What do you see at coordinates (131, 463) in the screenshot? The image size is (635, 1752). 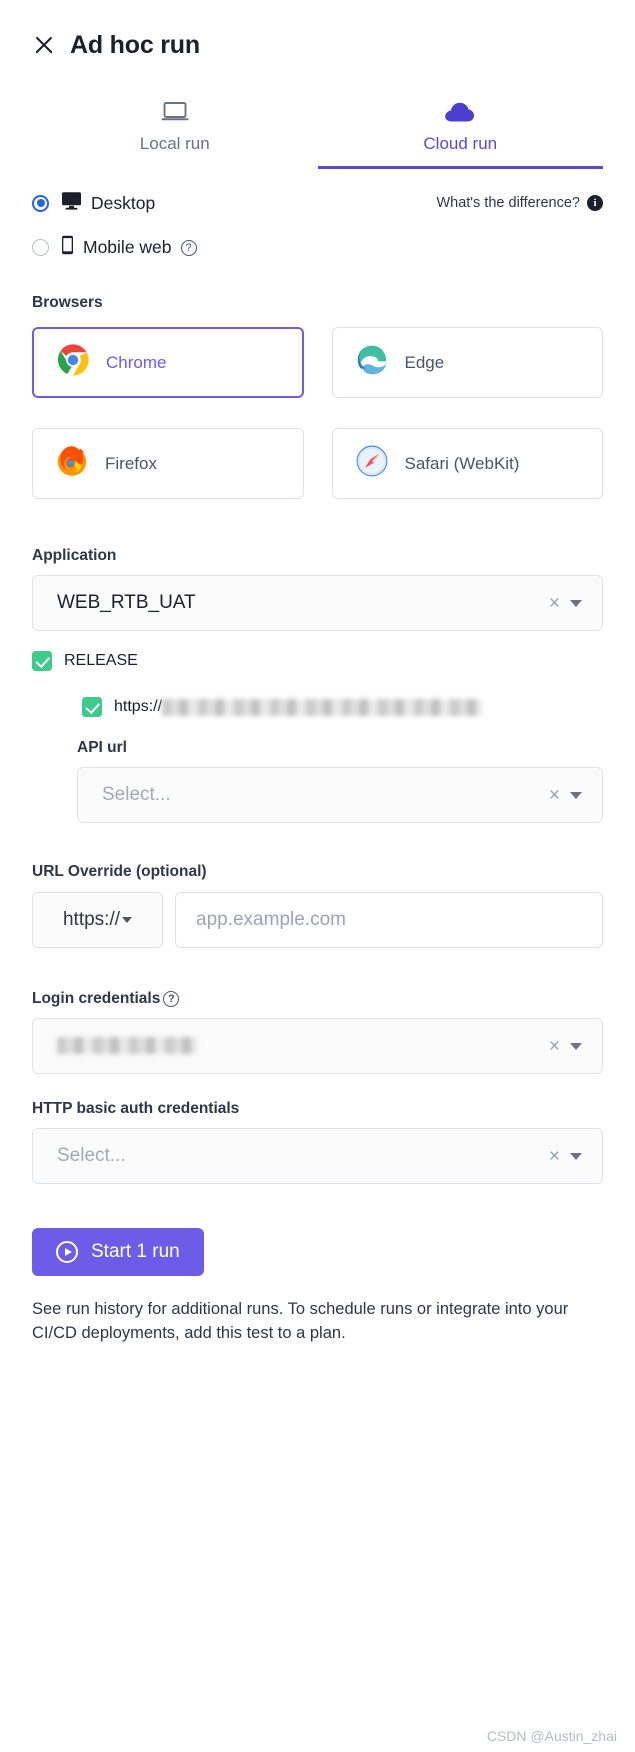 I see `browser-name: Firefox` at bounding box center [131, 463].